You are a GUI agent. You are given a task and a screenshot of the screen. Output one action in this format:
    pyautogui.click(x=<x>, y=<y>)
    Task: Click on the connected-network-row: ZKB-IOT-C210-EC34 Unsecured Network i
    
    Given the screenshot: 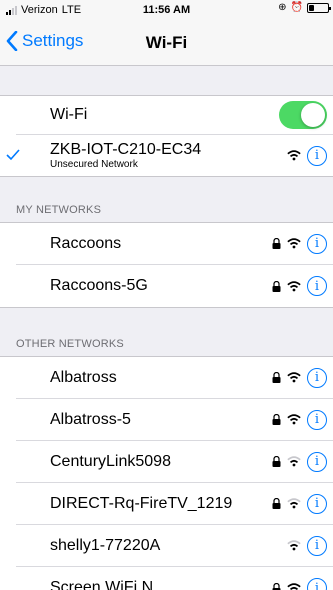 What is the action you would take?
    pyautogui.click(x=169, y=155)
    